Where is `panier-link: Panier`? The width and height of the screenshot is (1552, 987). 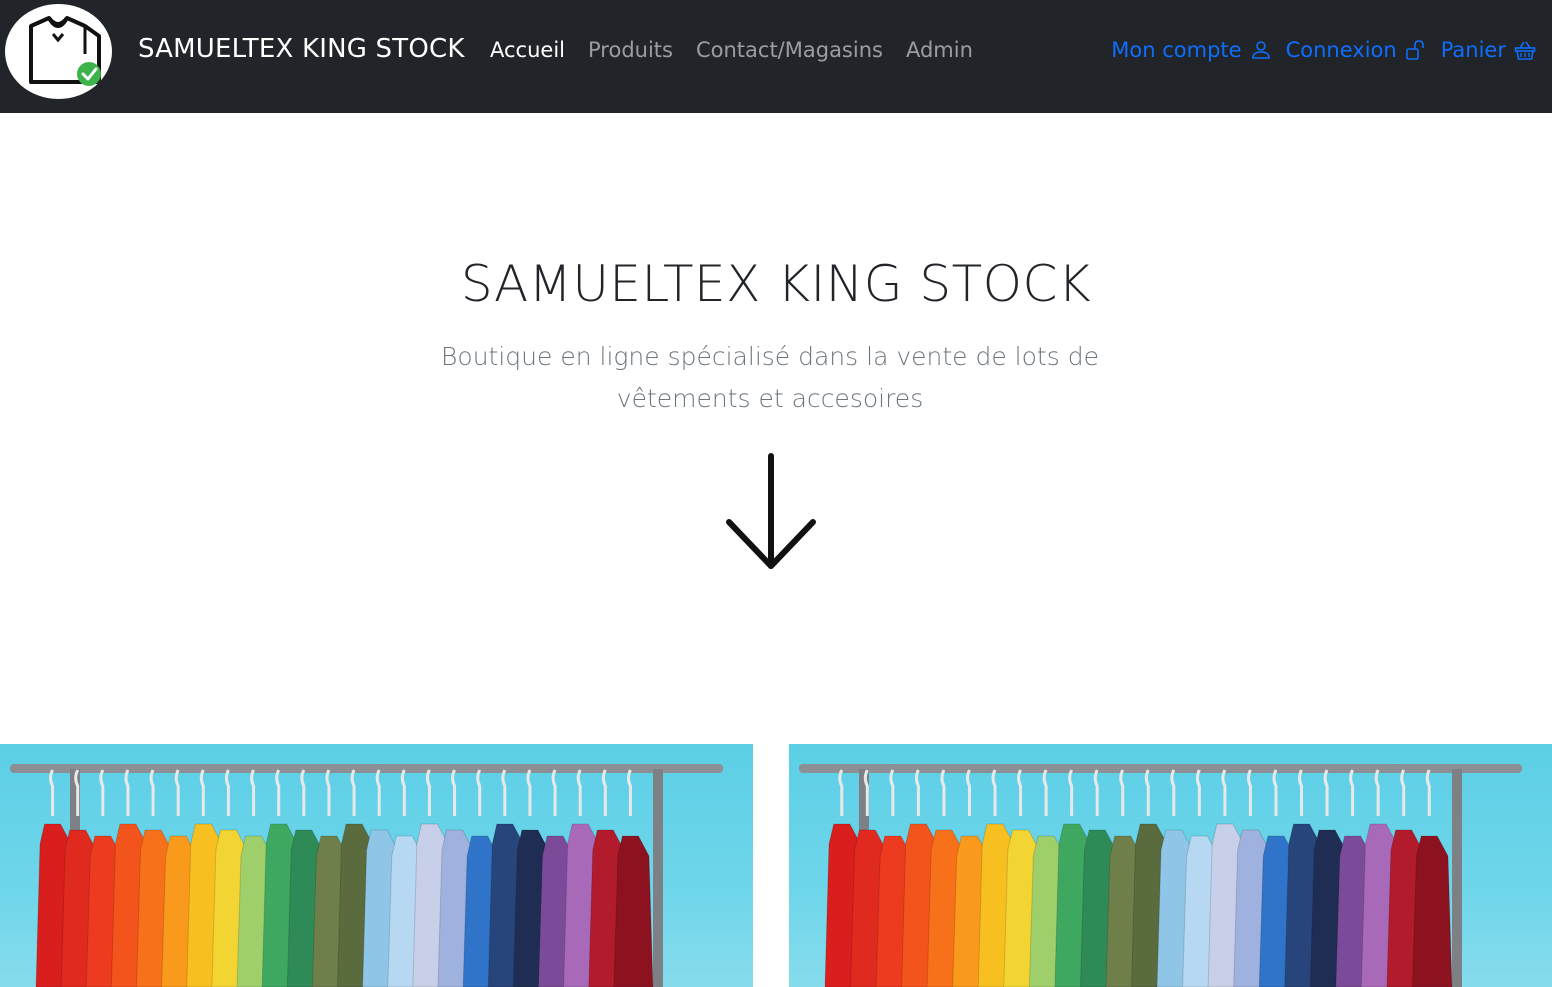
panier-link: Panier is located at coordinates (1488, 50).